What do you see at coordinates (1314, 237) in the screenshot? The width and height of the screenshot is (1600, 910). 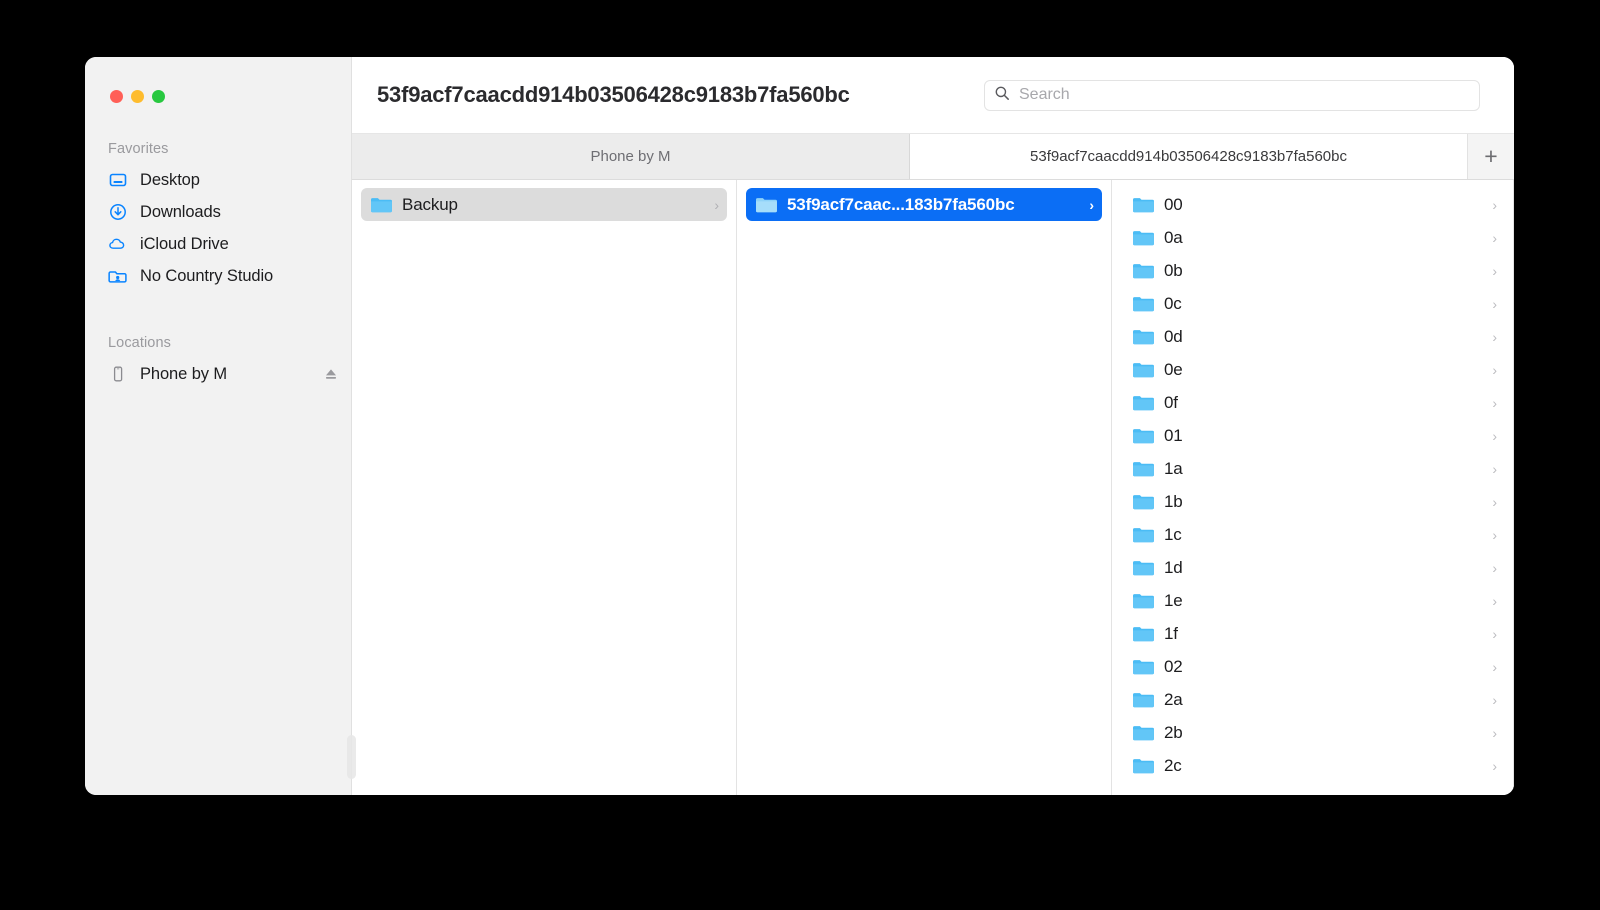 I see `list-item: 0a ›` at bounding box center [1314, 237].